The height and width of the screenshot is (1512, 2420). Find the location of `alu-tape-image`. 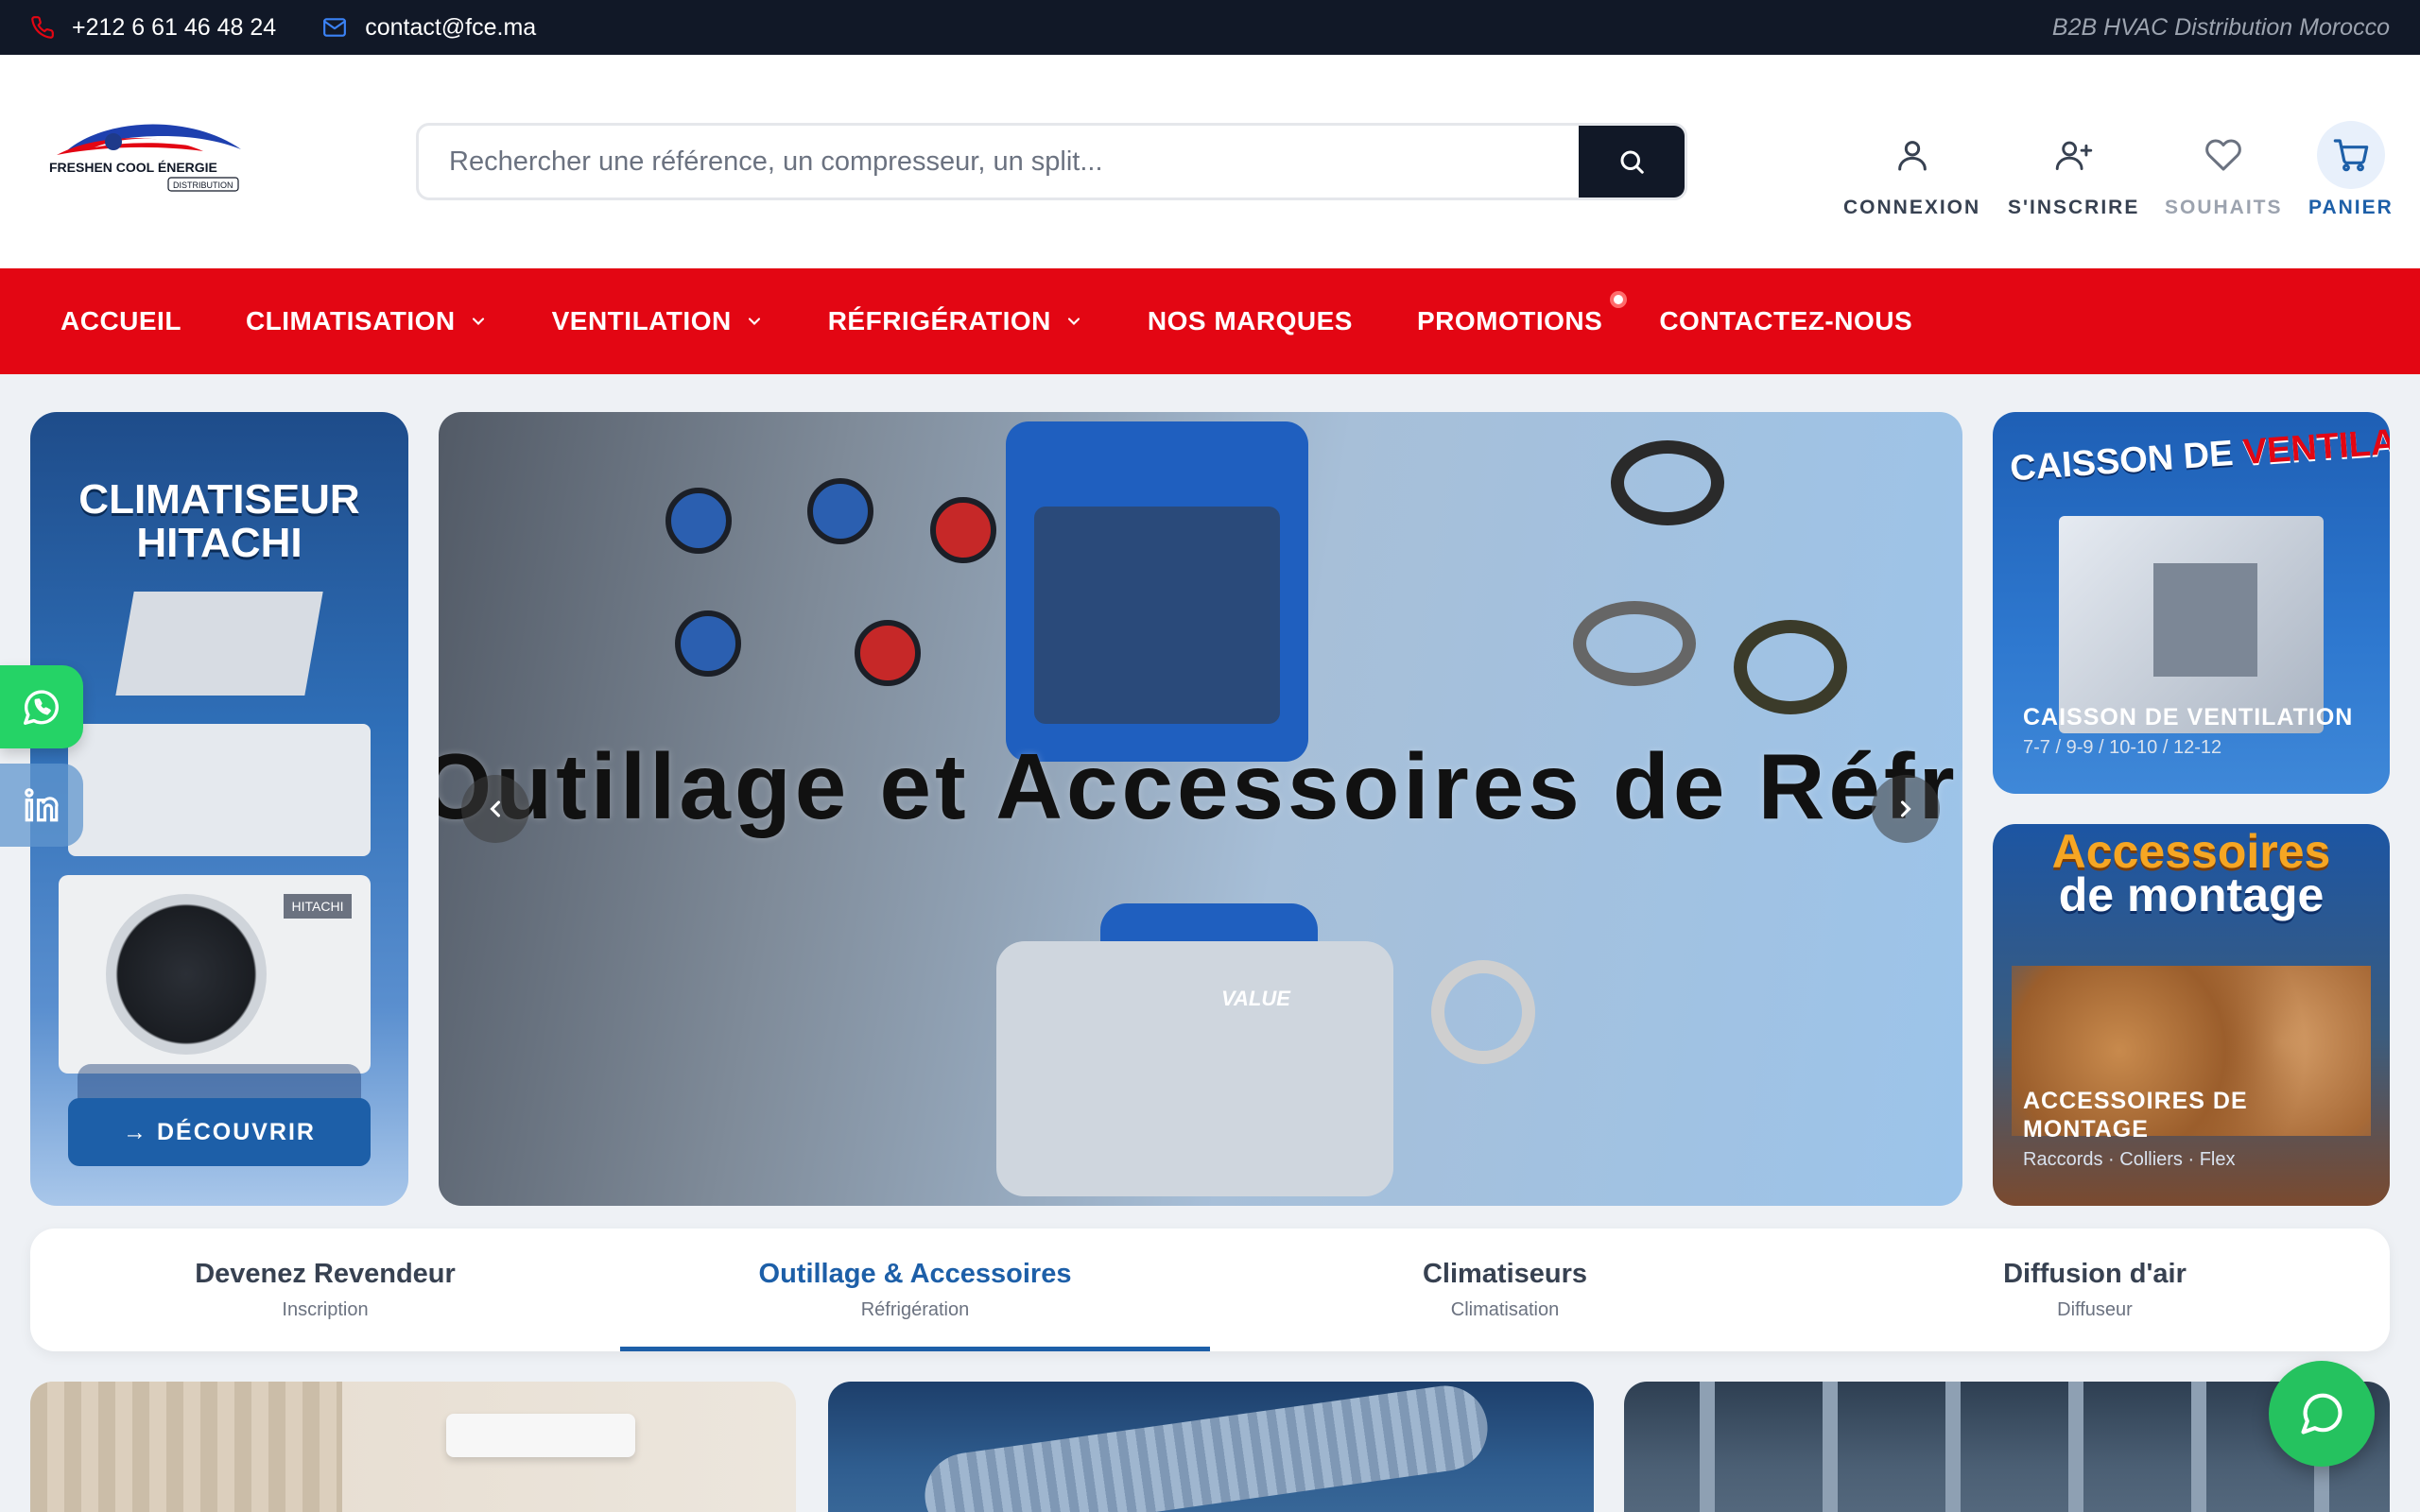

alu-tape-image is located at coordinates (1483, 1012).